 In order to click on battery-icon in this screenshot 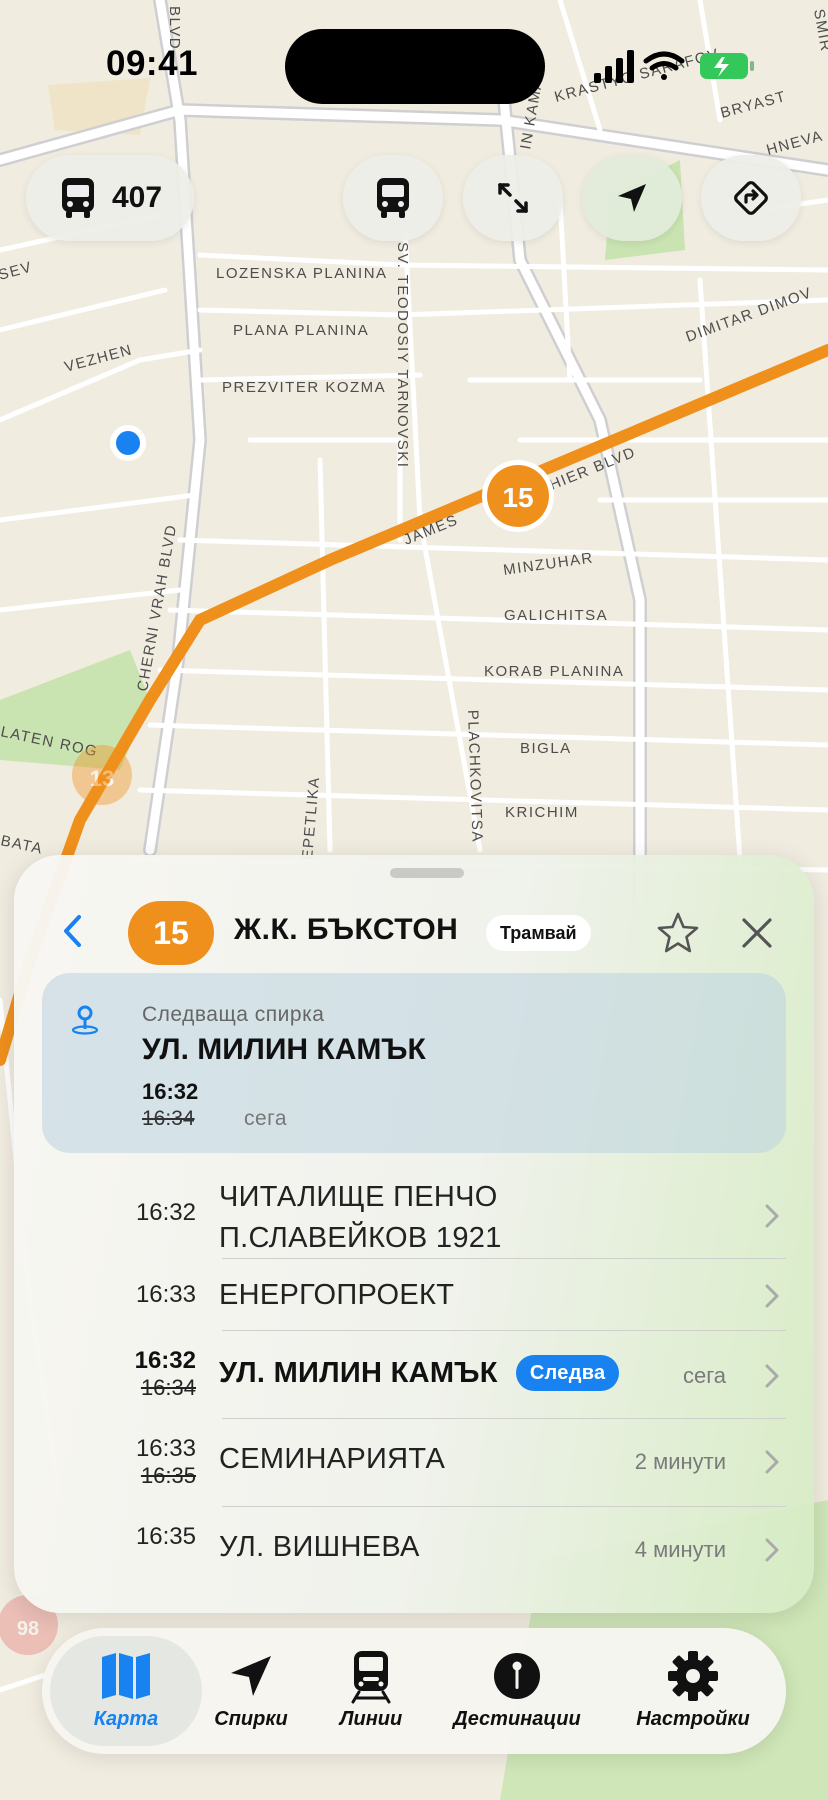, I will do `click(727, 66)`.